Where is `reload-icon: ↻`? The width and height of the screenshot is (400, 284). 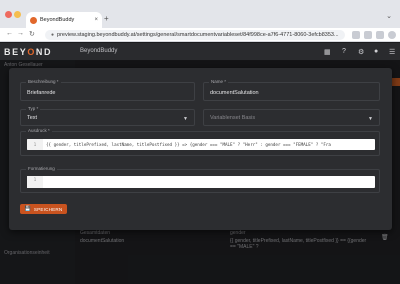 reload-icon: ↻ is located at coordinates (32, 34).